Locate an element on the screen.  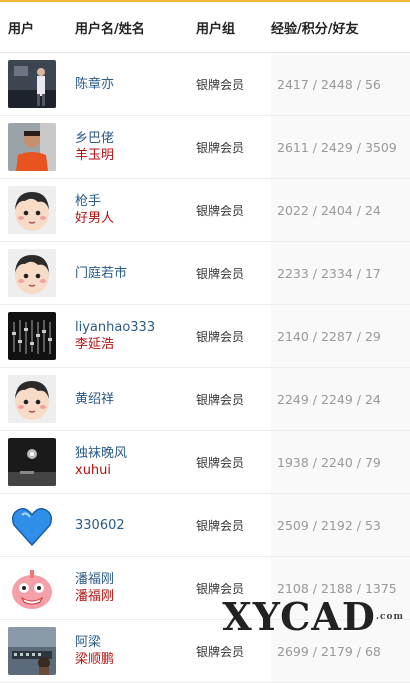
name-cell: 黄绍祥 is located at coordinates (135, 399).